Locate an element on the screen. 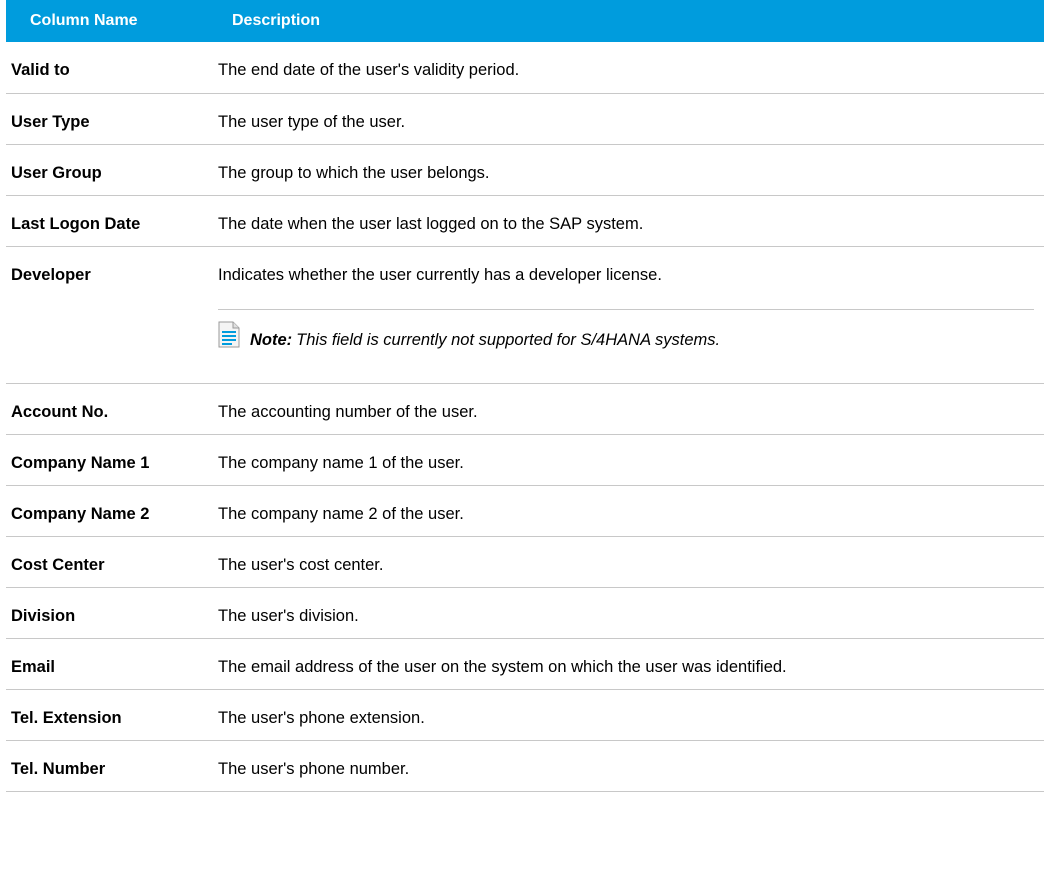  row-description: The user's phone number. is located at coordinates (314, 768).